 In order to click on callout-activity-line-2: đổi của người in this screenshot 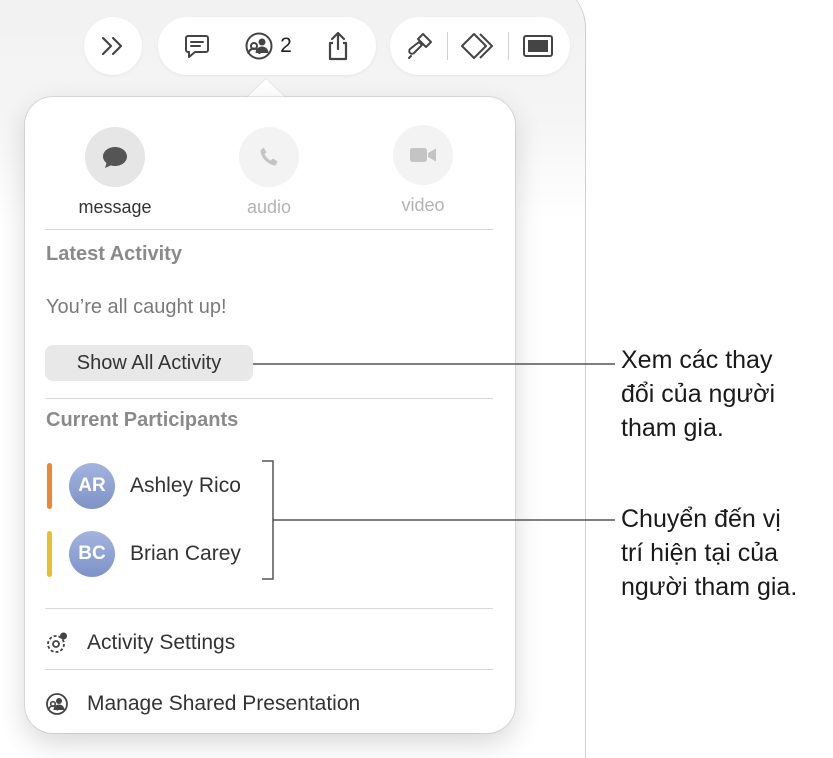, I will do `click(698, 394)`.